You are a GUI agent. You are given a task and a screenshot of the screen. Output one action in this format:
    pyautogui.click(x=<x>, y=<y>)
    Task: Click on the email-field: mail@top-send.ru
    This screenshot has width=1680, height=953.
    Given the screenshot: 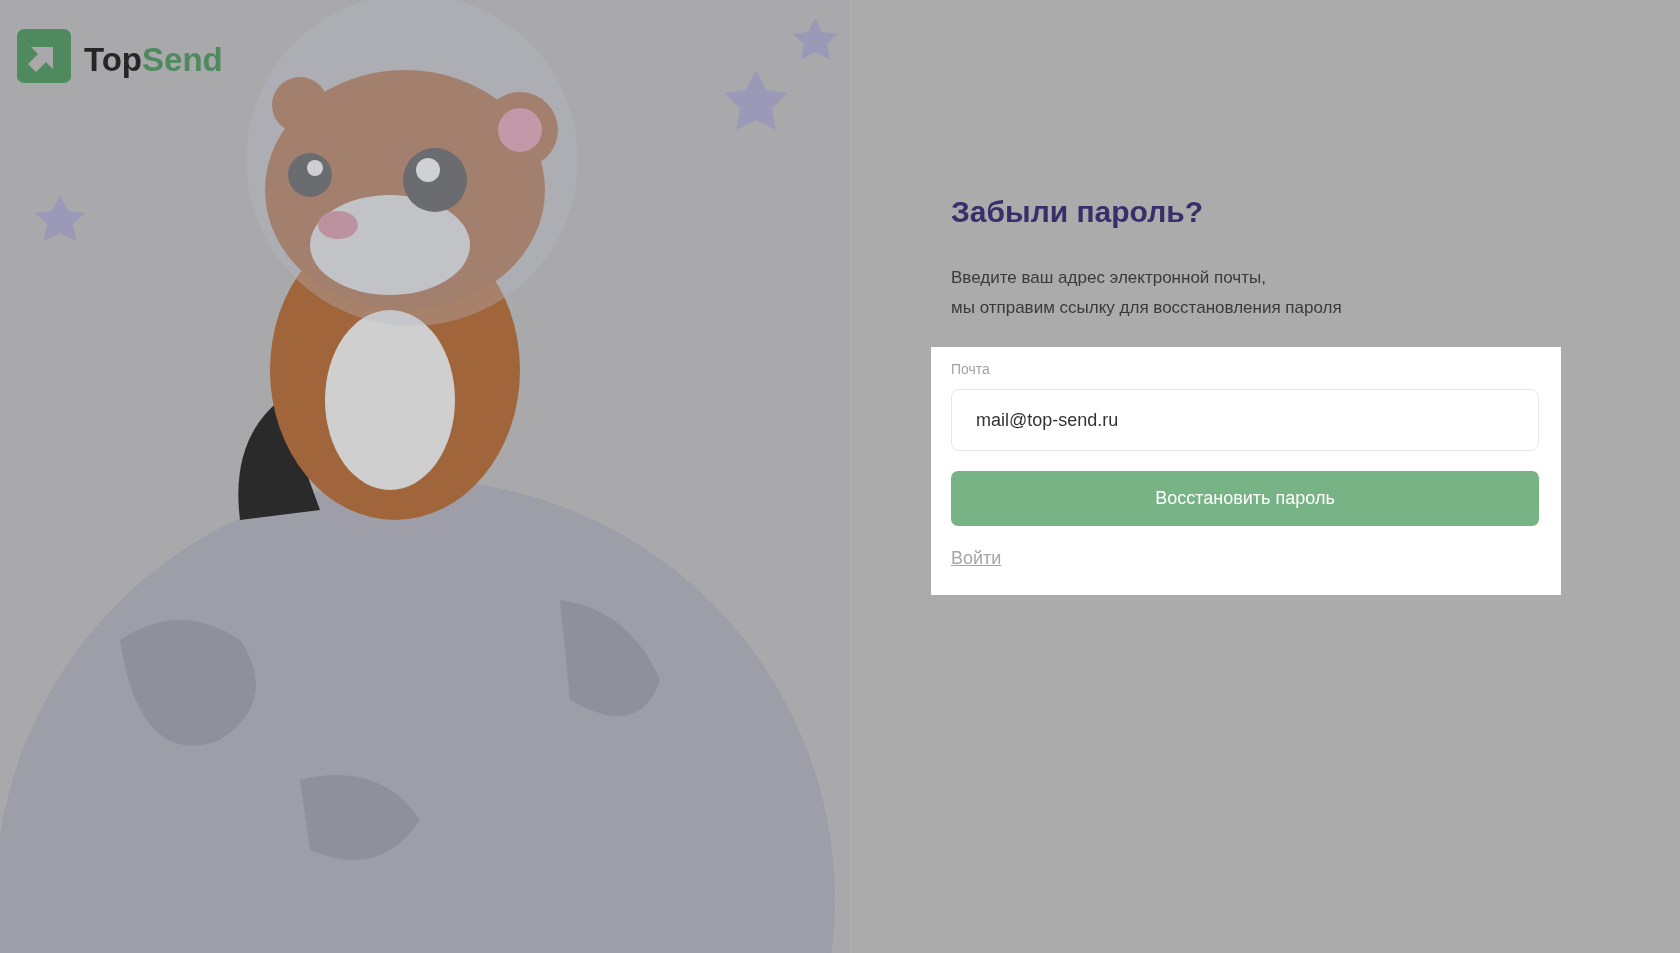 What is the action you would take?
    pyautogui.click(x=1245, y=420)
    